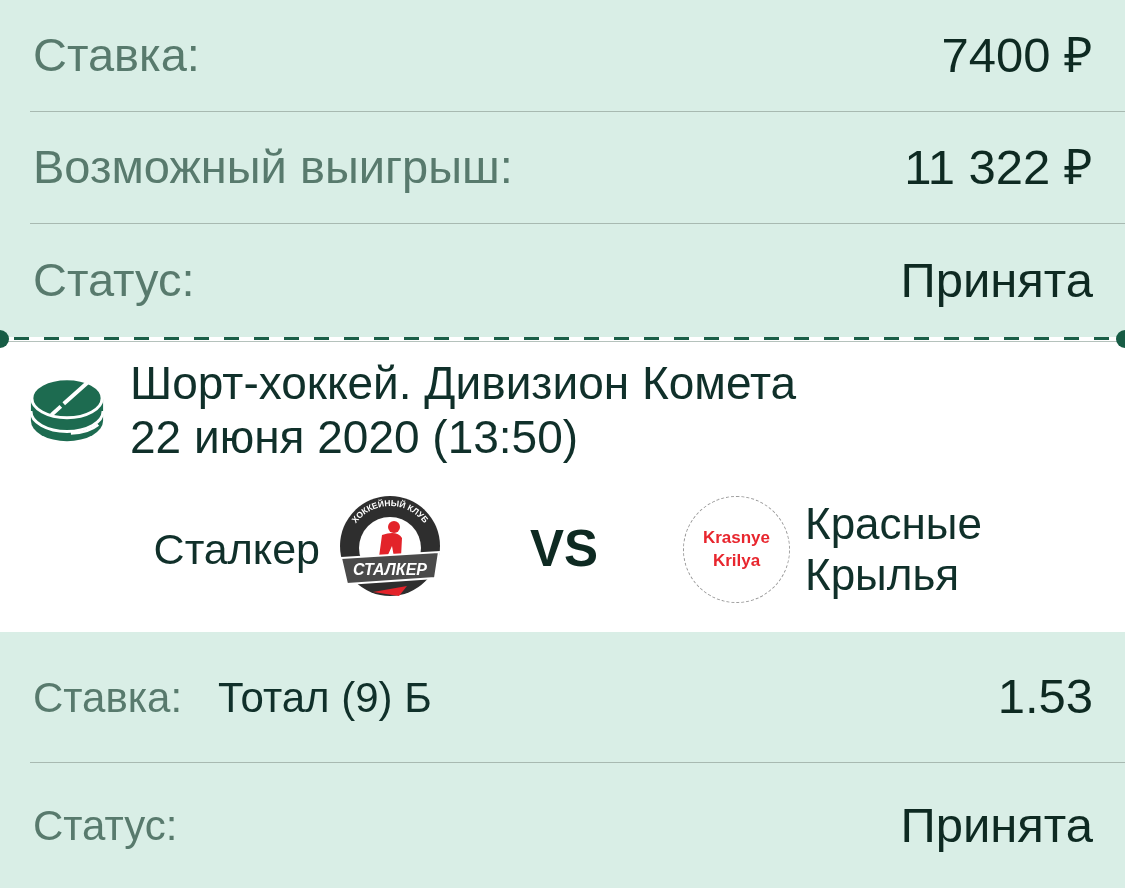 The width and height of the screenshot is (1125, 888). What do you see at coordinates (736, 549) in the screenshot?
I see `logo-text: Krasnye Krilya` at bounding box center [736, 549].